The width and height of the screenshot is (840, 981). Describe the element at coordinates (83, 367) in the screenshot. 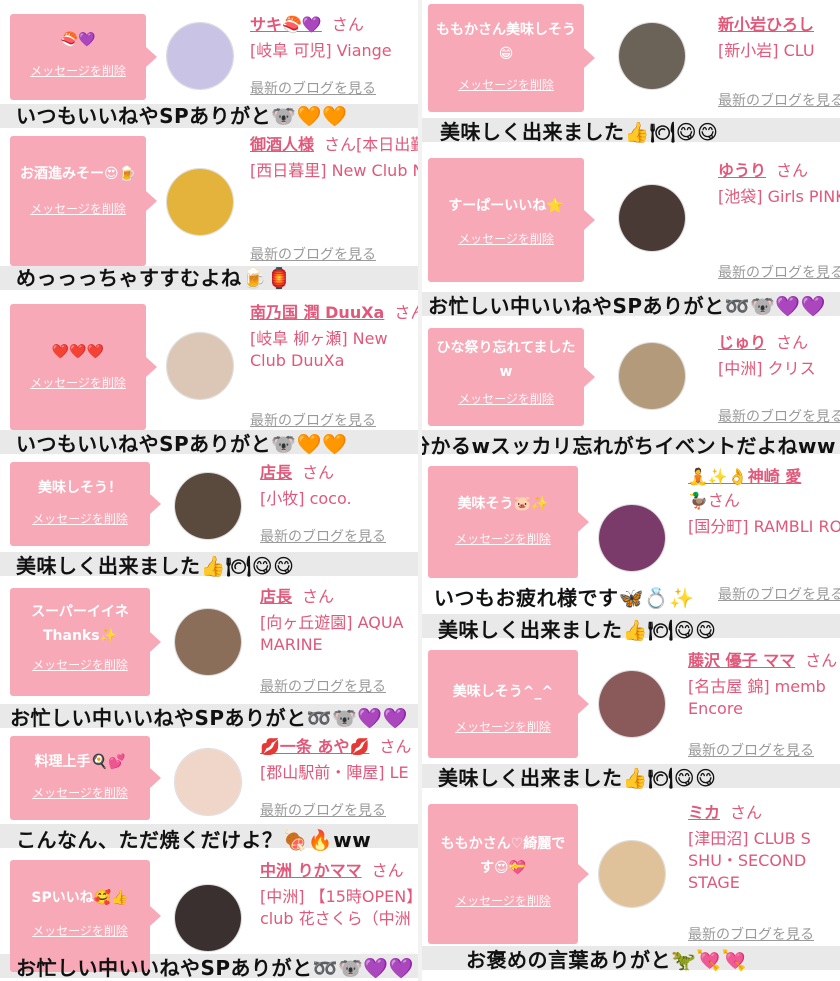

I see `message-bubble: ❤️❤️❤️ メッセージを削除` at that location.